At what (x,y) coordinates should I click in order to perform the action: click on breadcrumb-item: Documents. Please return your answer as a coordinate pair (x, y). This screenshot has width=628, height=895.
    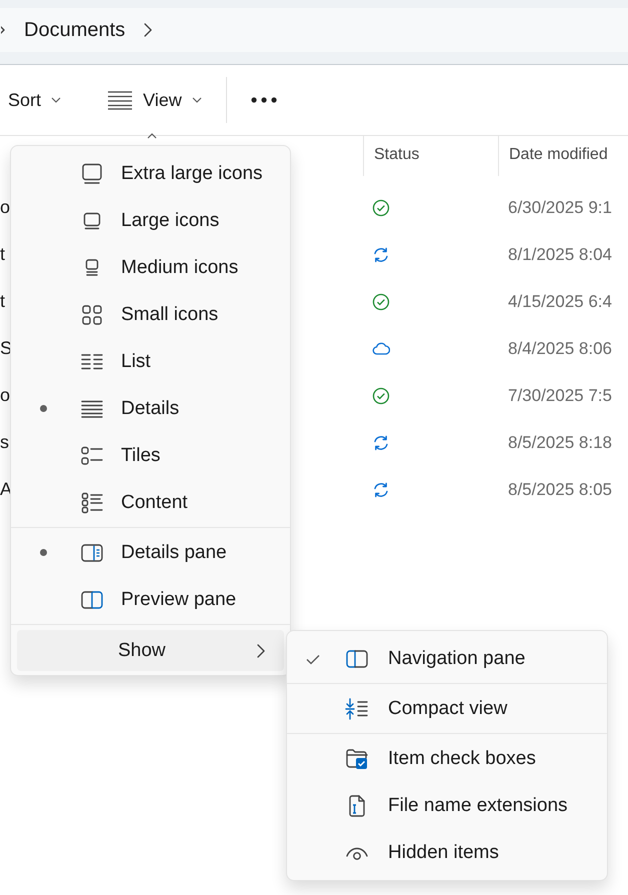
    Looking at the image, I should click on (75, 30).